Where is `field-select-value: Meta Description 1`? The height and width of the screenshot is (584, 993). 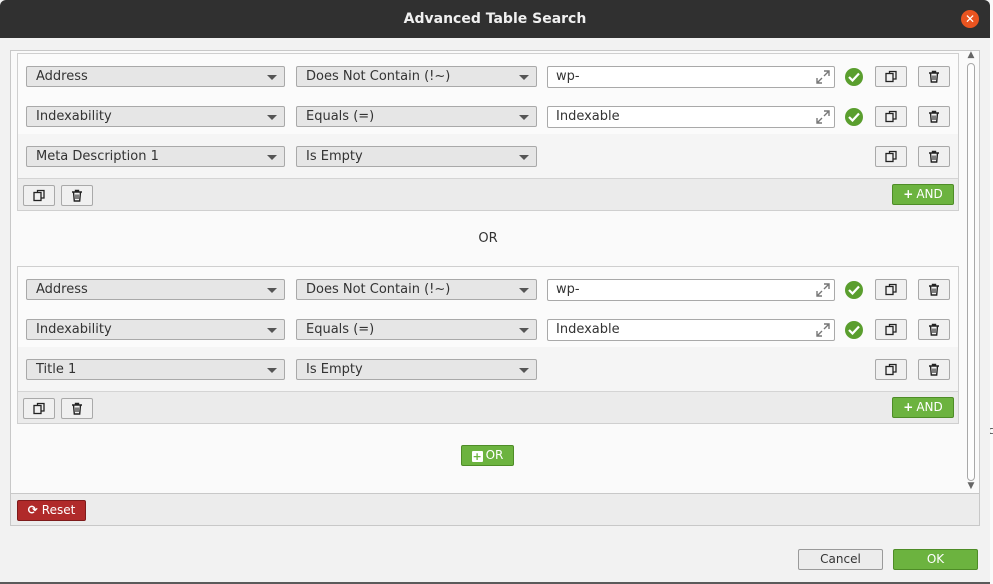
field-select-value: Meta Description 1 is located at coordinates (97, 156).